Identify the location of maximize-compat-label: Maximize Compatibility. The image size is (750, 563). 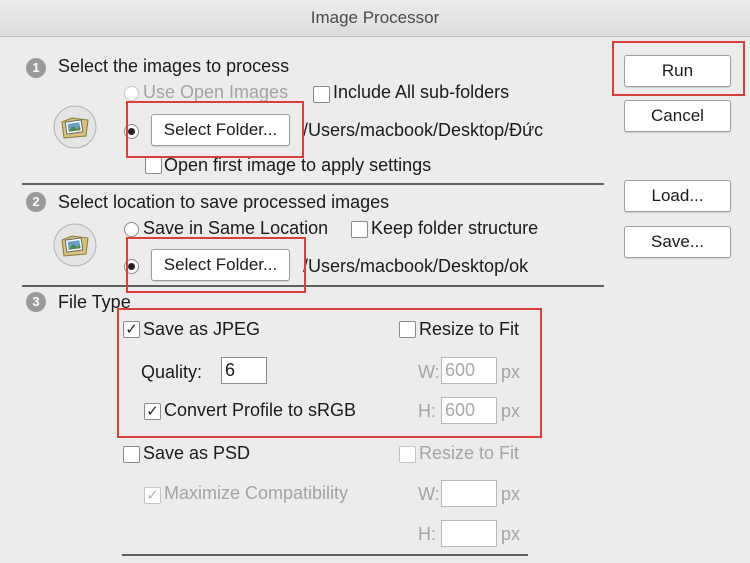
(256, 493).